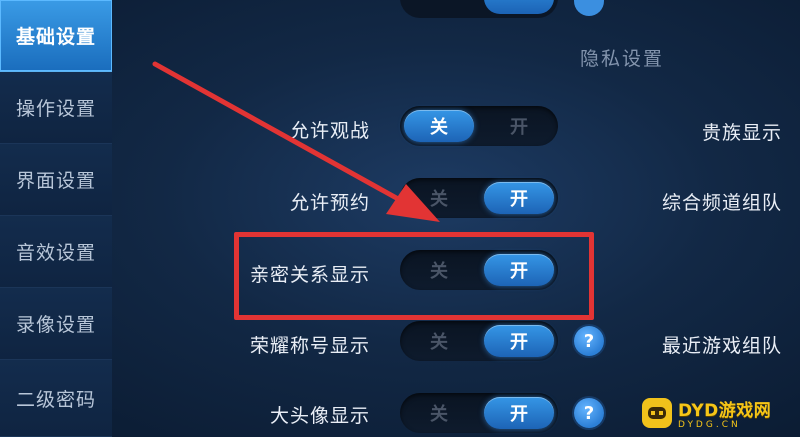  Describe the element at coordinates (725, 410) in the screenshot. I see `watermark-main: DYD游戏网` at that location.